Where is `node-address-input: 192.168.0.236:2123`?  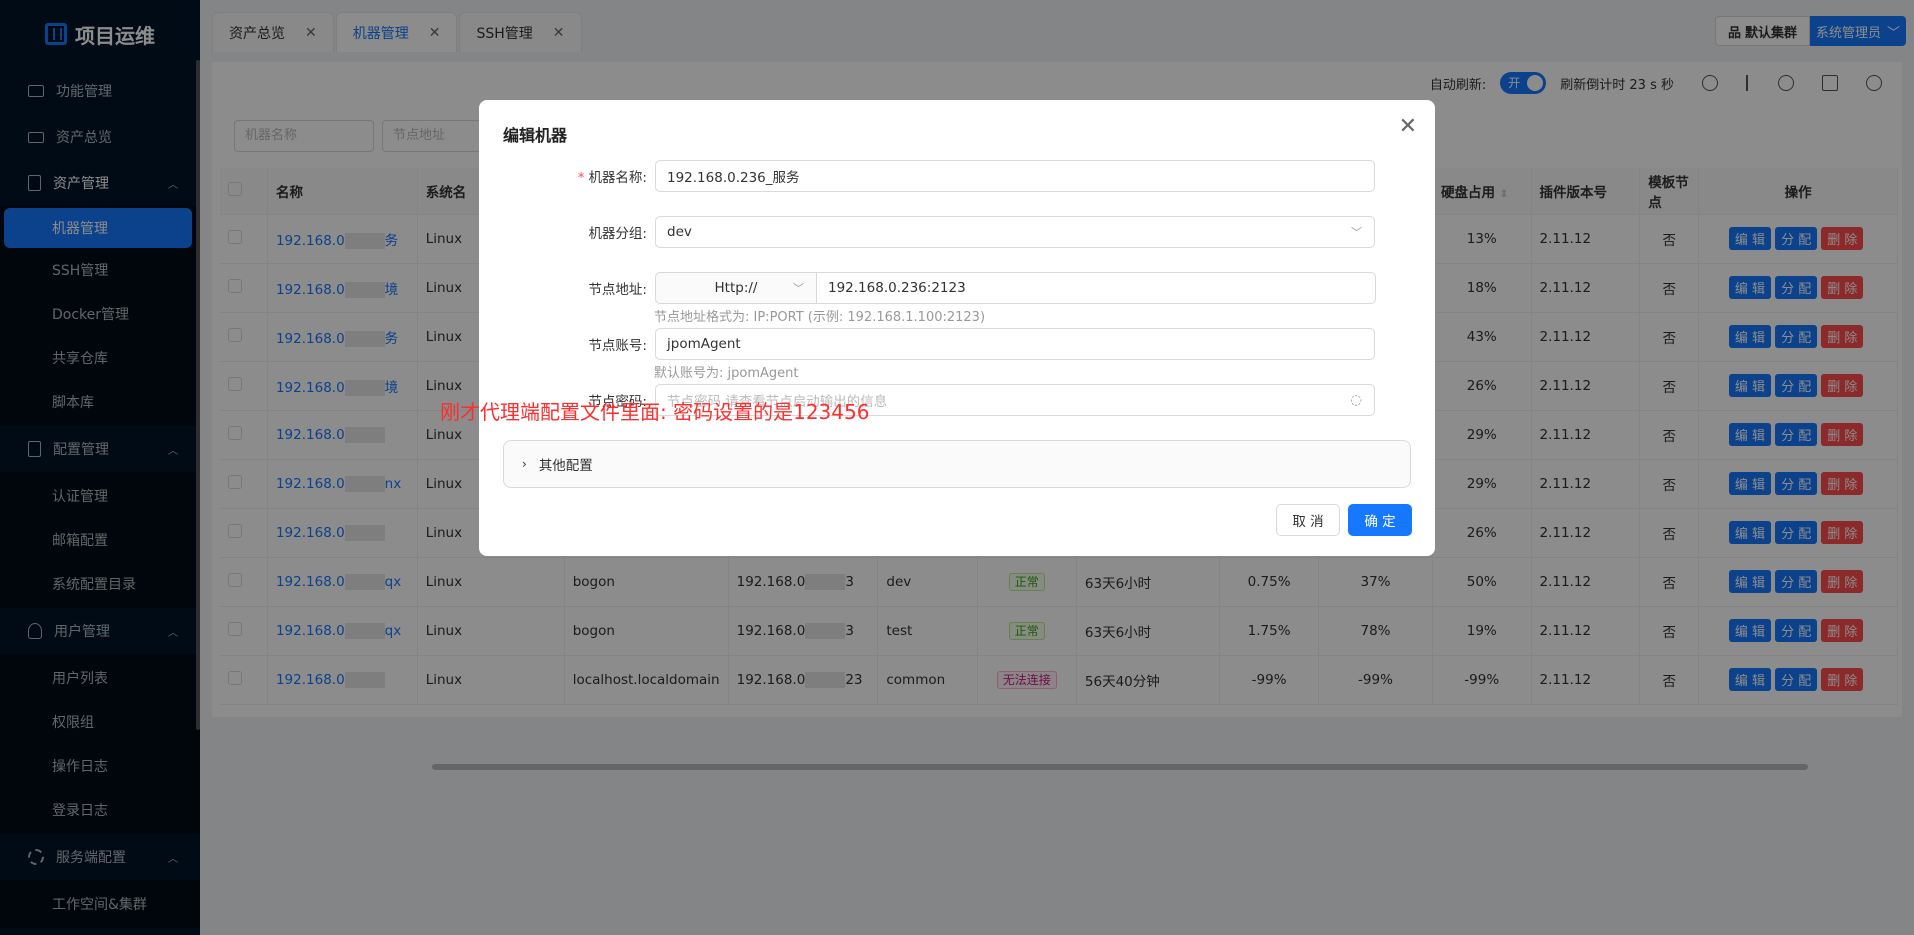 node-address-input: 192.168.0.236:2123 is located at coordinates (1096, 288).